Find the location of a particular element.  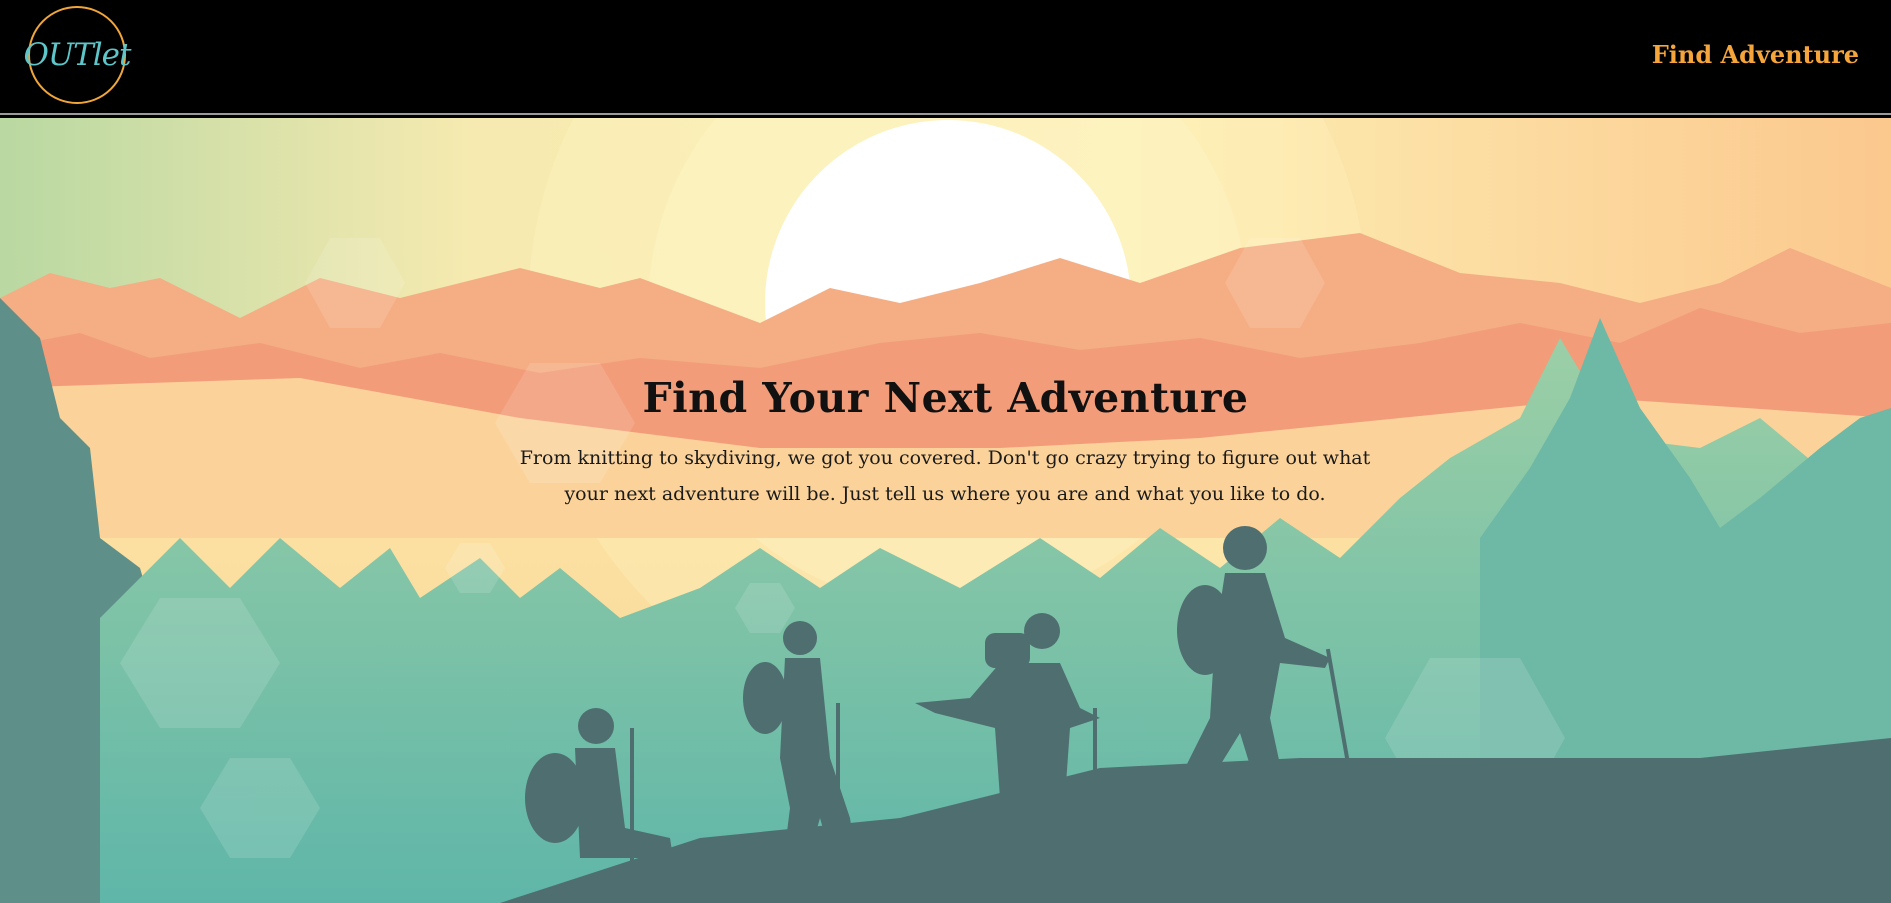

logo-text: OUTlet is located at coordinates (77, 55).